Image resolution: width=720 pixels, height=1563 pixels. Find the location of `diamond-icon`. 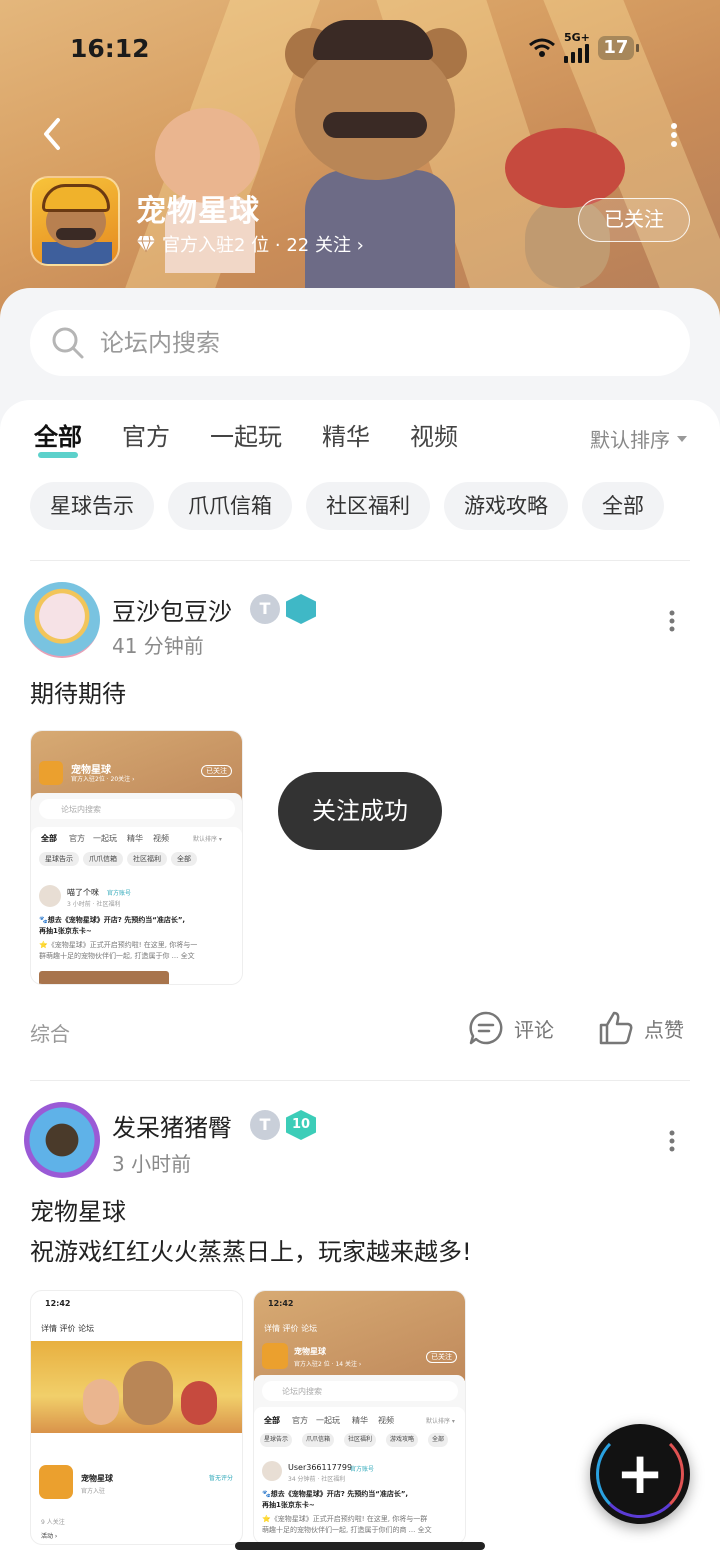

diamond-icon is located at coordinates (146, 244).